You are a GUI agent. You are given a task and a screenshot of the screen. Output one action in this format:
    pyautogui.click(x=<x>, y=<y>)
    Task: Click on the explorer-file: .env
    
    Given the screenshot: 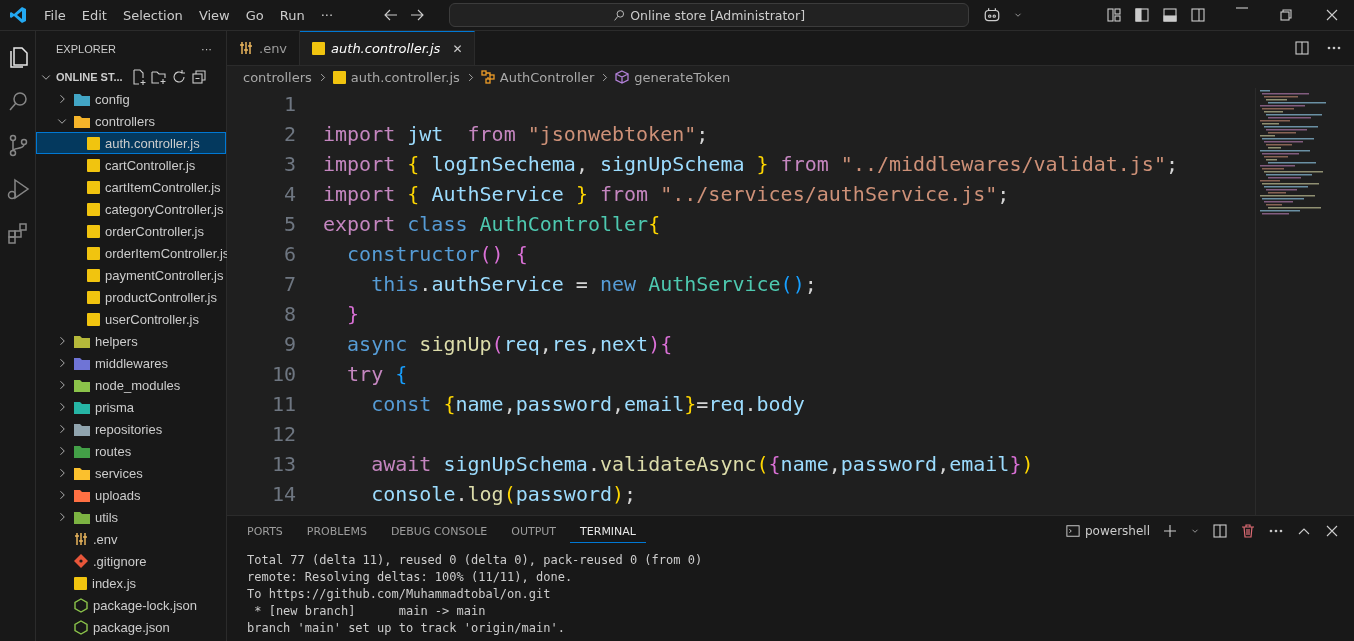 What is the action you would take?
    pyautogui.click(x=131, y=539)
    